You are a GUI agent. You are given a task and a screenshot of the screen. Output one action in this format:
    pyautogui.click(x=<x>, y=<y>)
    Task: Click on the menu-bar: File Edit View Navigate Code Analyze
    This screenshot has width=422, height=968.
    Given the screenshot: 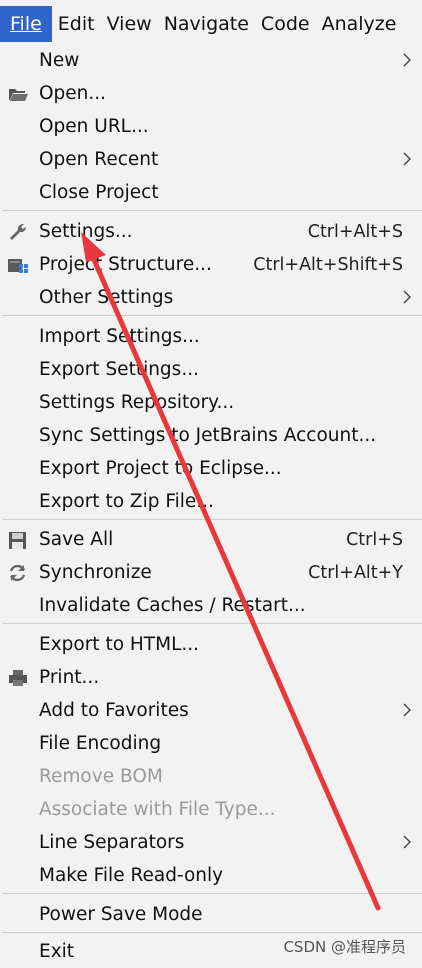 What is the action you would take?
    pyautogui.click(x=211, y=21)
    